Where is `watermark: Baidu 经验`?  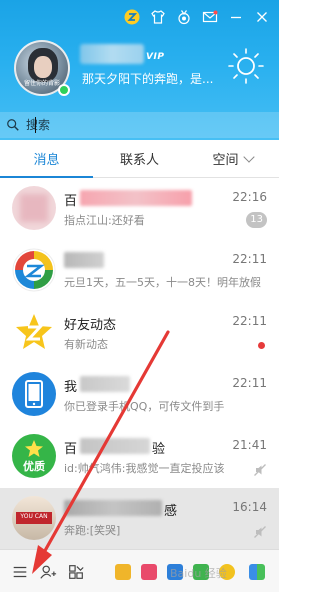 watermark: Baidu 经验 is located at coordinates (198, 573).